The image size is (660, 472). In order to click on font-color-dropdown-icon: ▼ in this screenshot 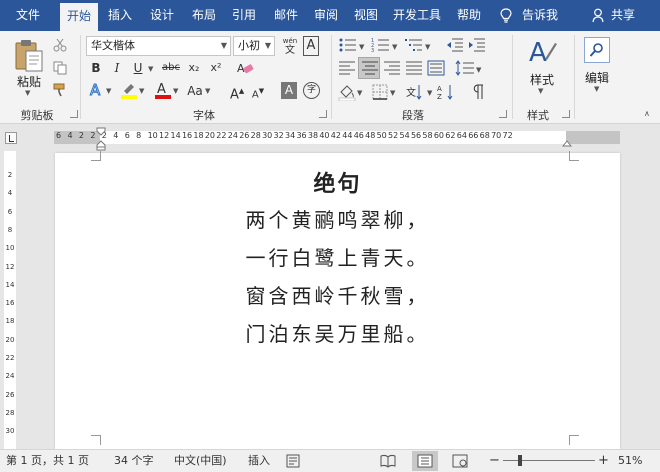, I will do `click(175, 91)`.